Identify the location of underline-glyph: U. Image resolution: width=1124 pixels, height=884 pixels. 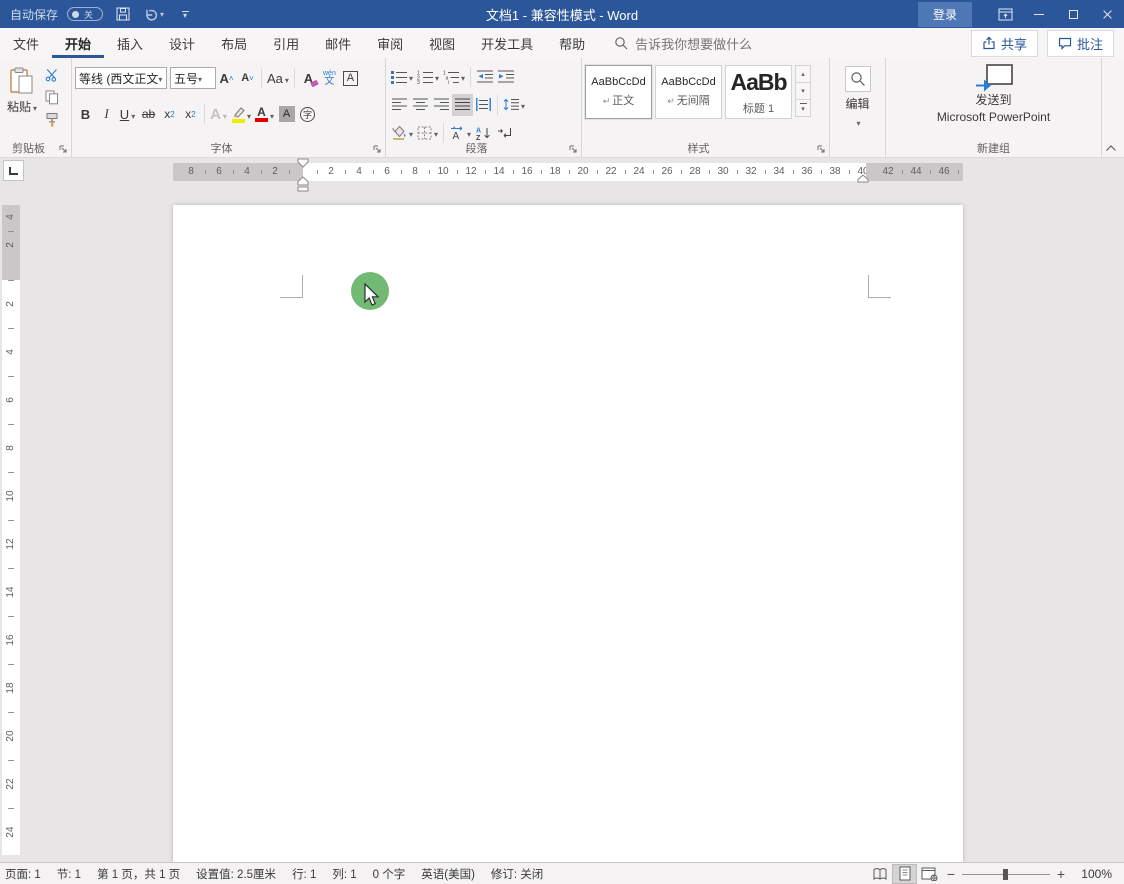
(124, 114).